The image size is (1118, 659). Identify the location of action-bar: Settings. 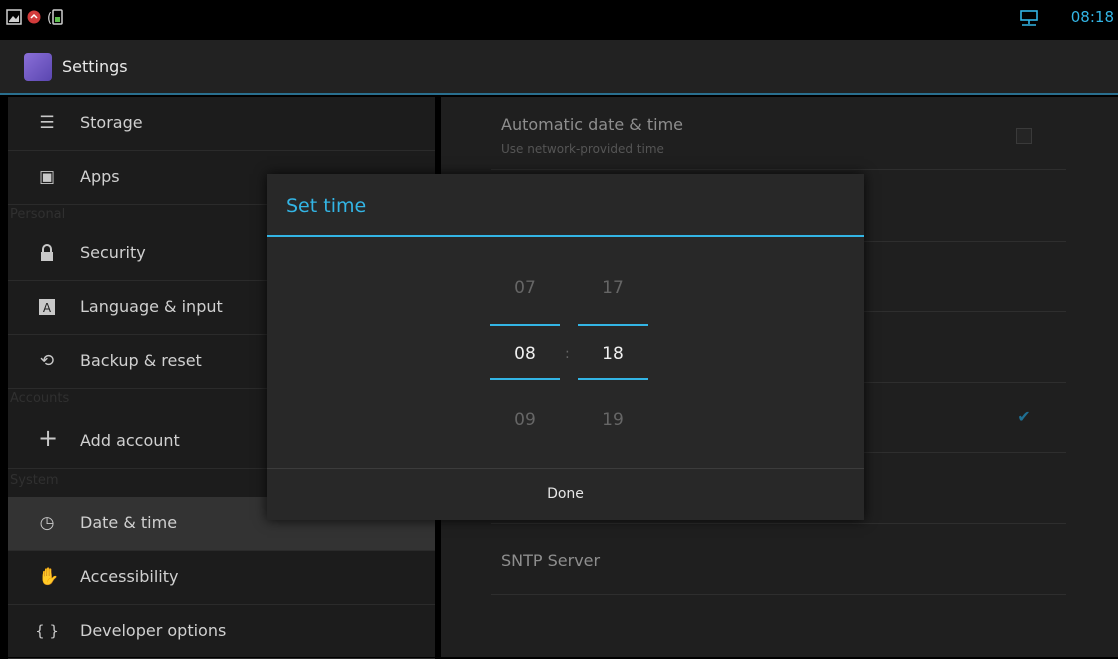
(559, 67).